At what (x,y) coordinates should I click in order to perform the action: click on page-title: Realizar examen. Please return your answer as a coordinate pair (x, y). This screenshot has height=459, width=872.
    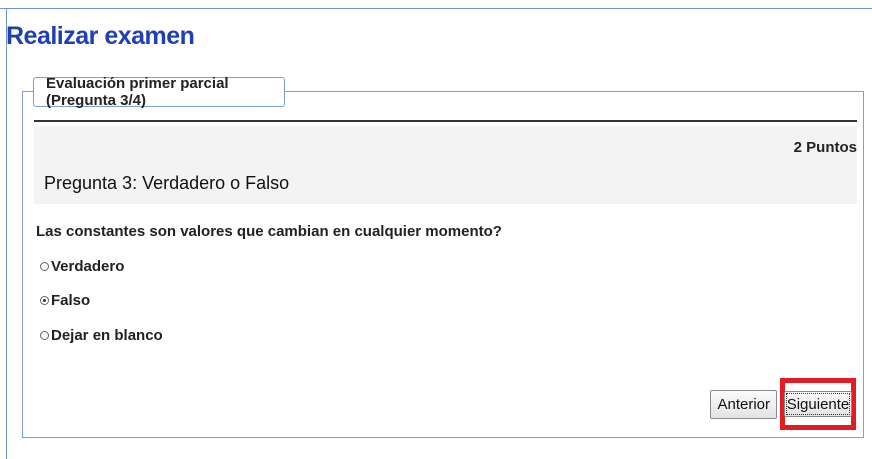
    Looking at the image, I should click on (100, 36).